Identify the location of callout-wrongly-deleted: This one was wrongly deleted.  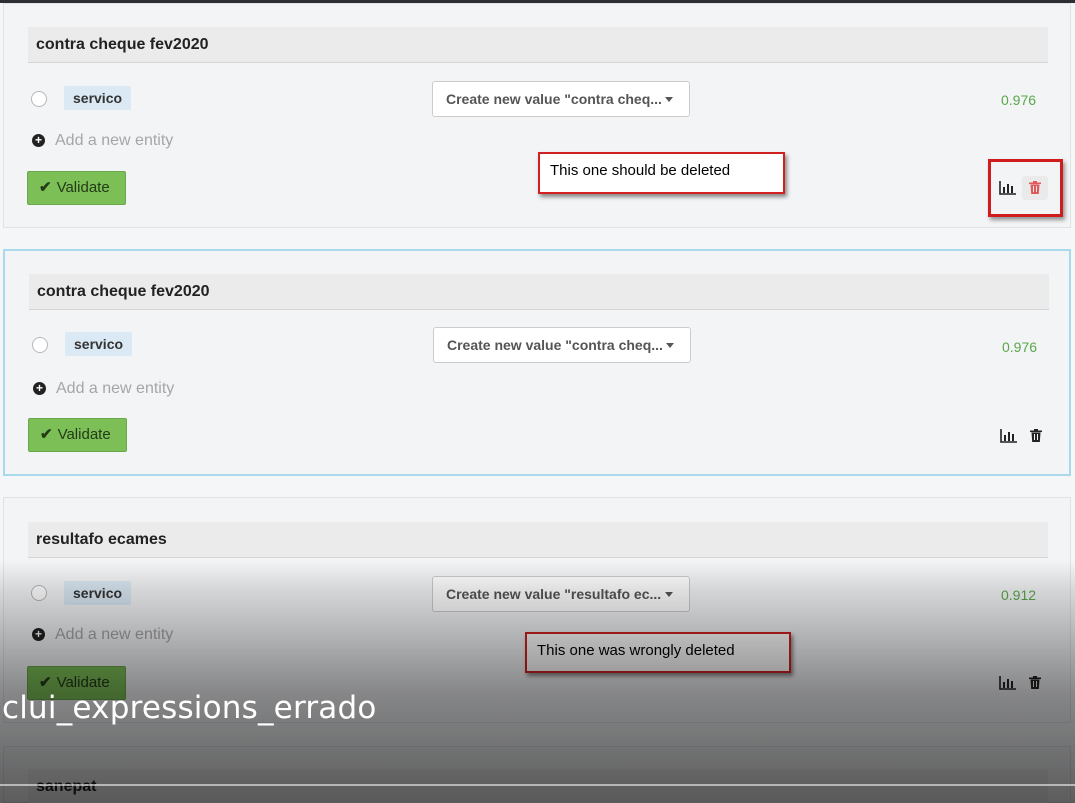
(658, 652).